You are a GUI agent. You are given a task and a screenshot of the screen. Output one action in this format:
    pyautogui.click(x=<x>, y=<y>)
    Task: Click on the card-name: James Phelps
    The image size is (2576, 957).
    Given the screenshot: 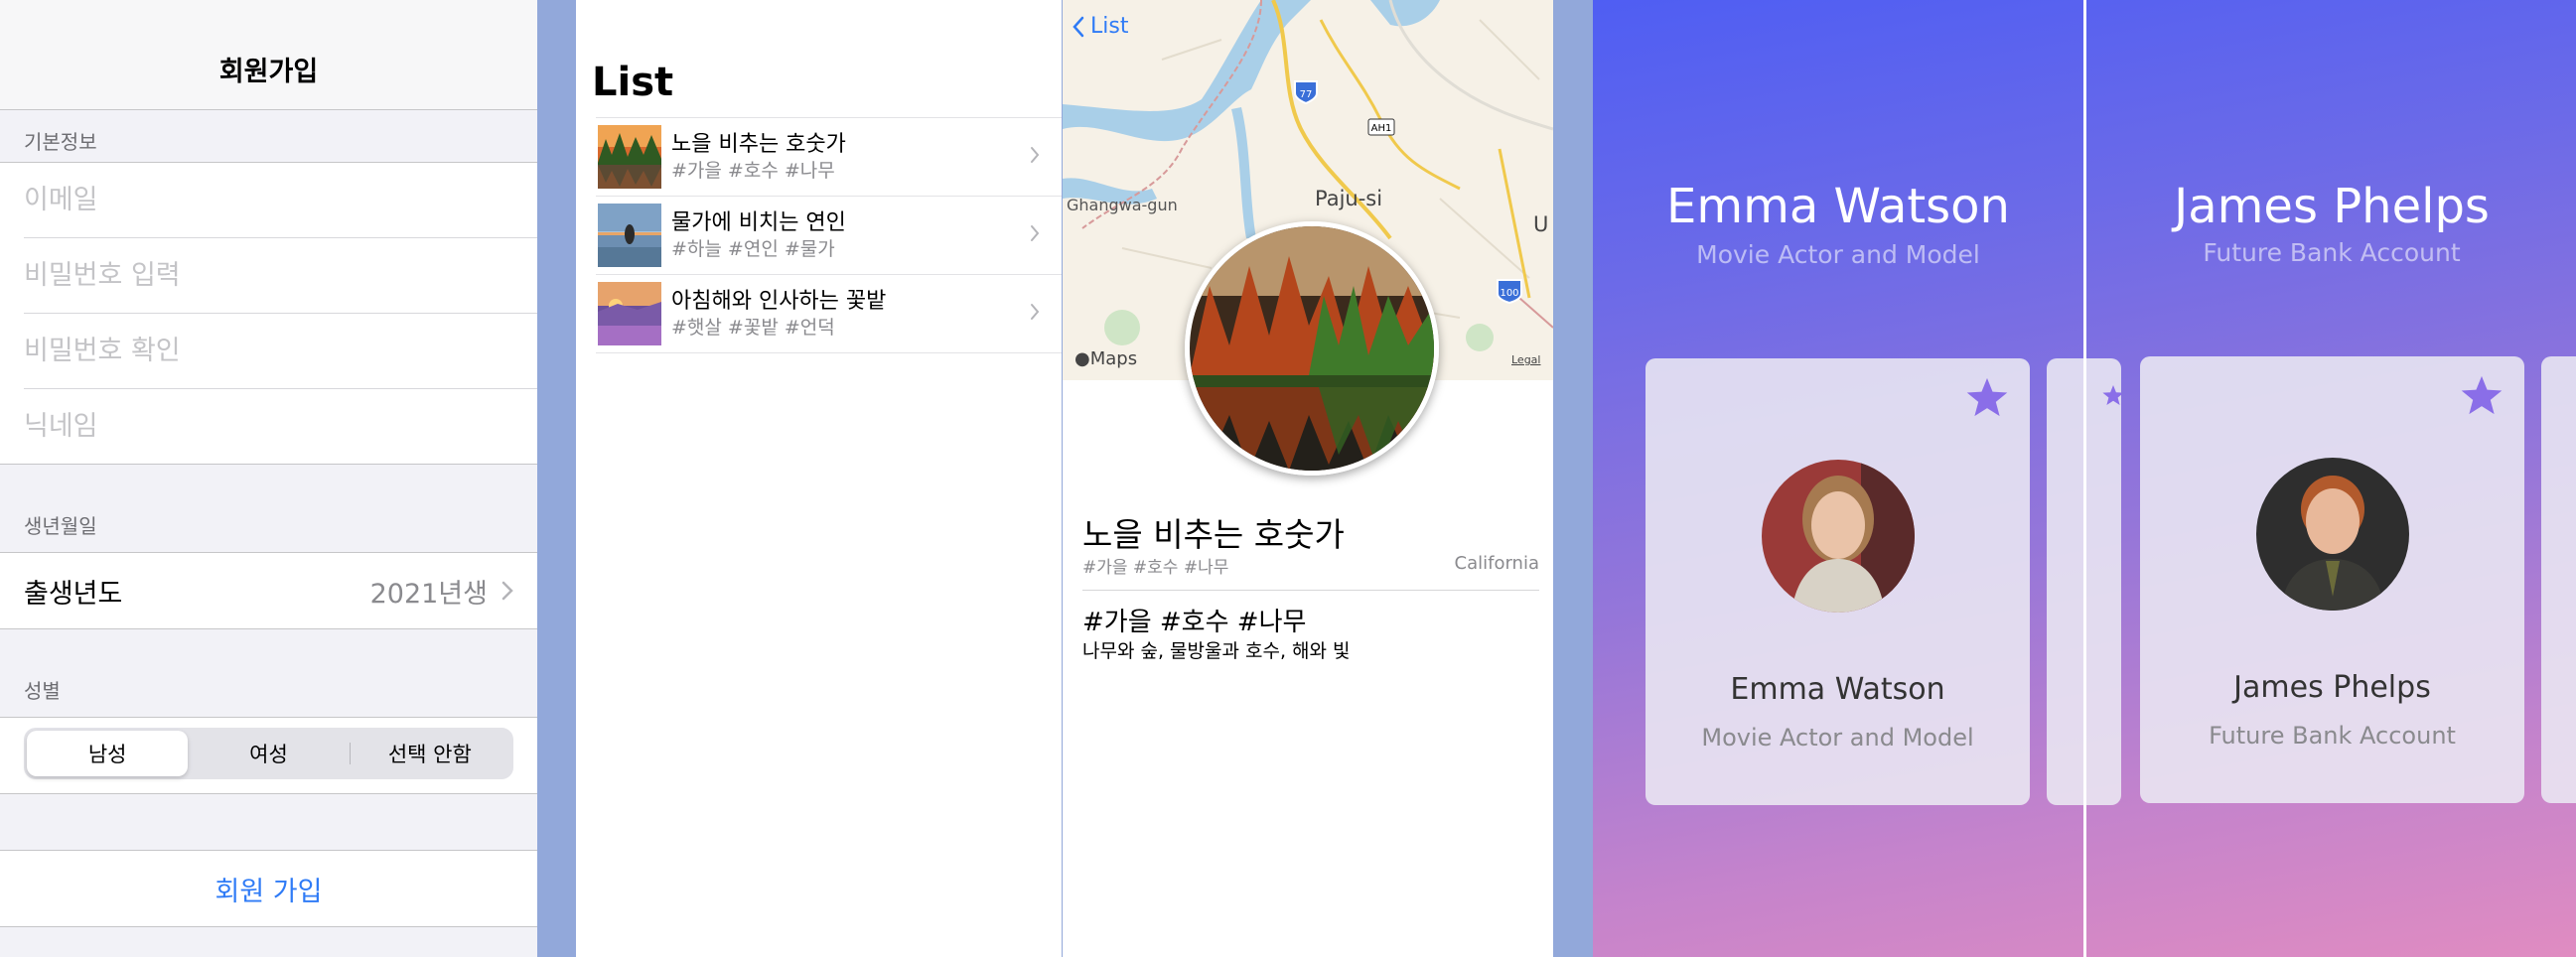 What is the action you would take?
    pyautogui.click(x=2332, y=688)
    